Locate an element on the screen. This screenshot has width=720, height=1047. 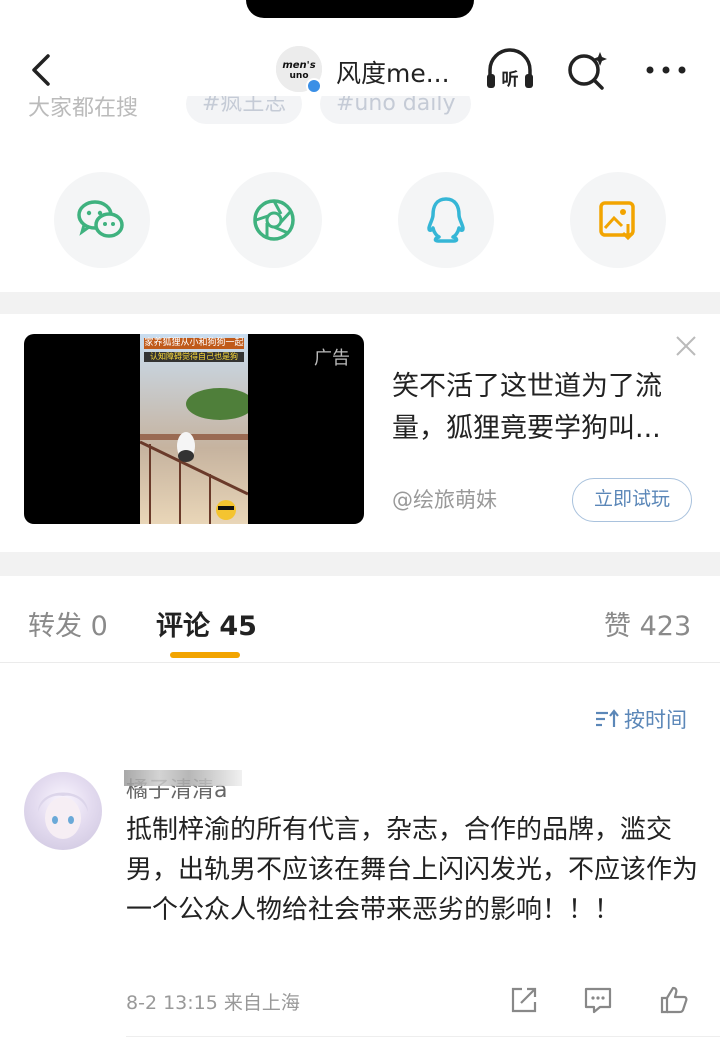
listen-button: 听 is located at coordinates (508, 70).